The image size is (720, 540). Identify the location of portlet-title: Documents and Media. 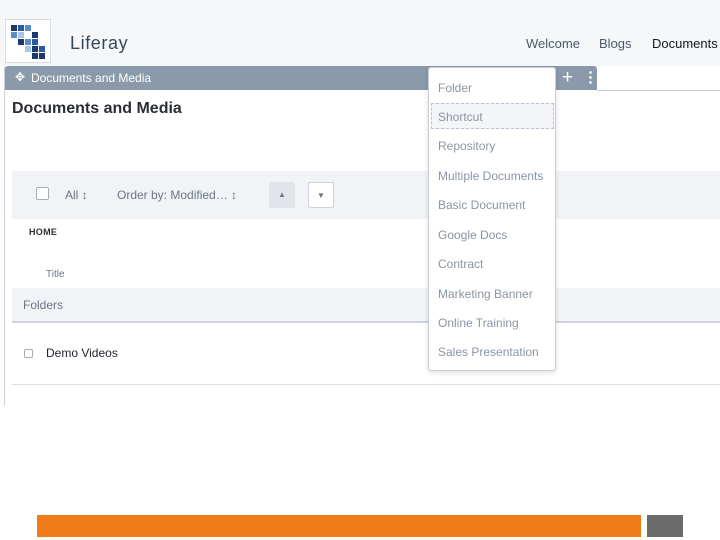
(91, 78).